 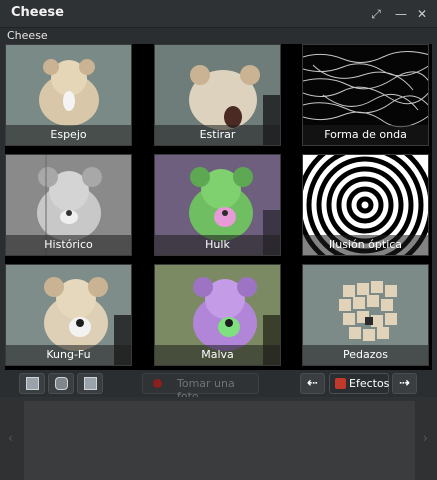 What do you see at coordinates (376, 14) in the screenshot?
I see `restore-icon: ⤢` at bounding box center [376, 14].